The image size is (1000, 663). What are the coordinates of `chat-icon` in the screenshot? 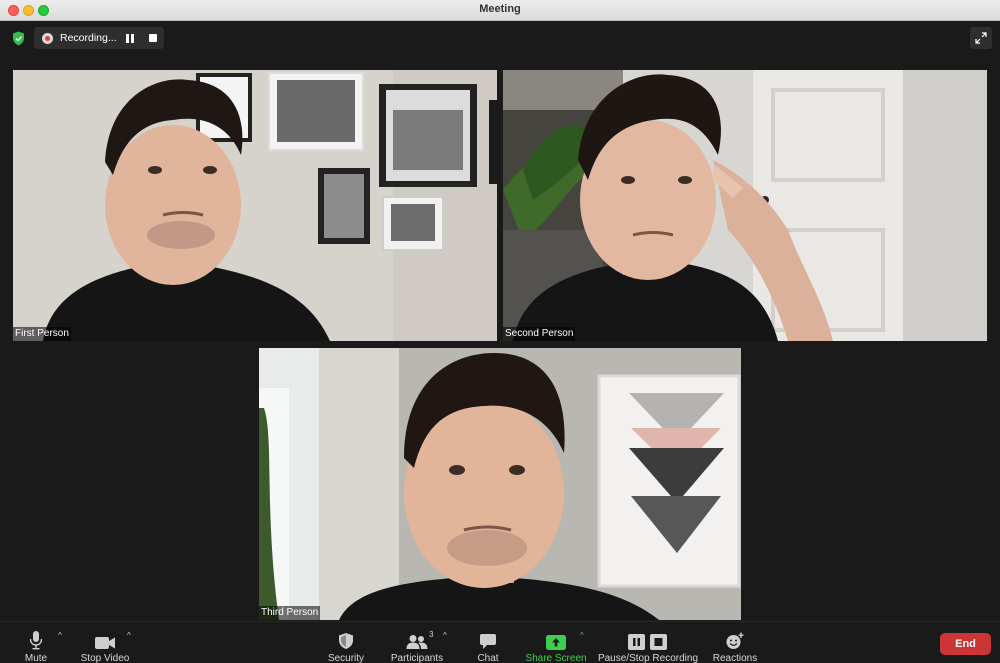 It's located at (488, 641).